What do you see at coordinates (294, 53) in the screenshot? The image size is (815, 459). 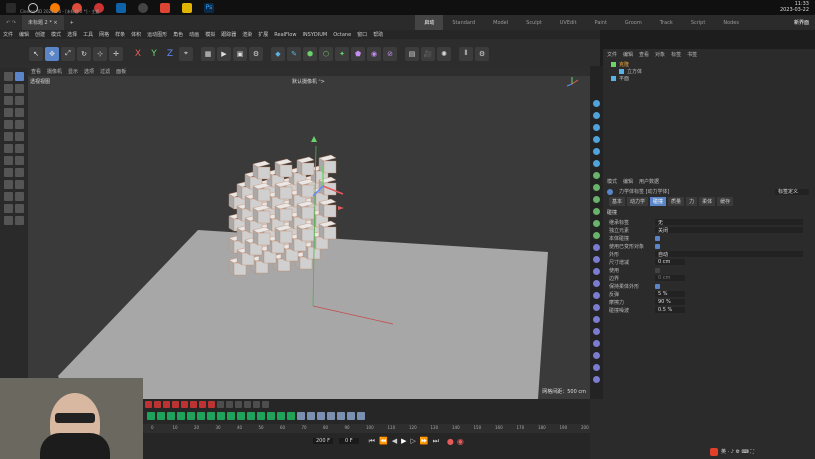 I see `pen-spline-icon: ✎` at bounding box center [294, 53].